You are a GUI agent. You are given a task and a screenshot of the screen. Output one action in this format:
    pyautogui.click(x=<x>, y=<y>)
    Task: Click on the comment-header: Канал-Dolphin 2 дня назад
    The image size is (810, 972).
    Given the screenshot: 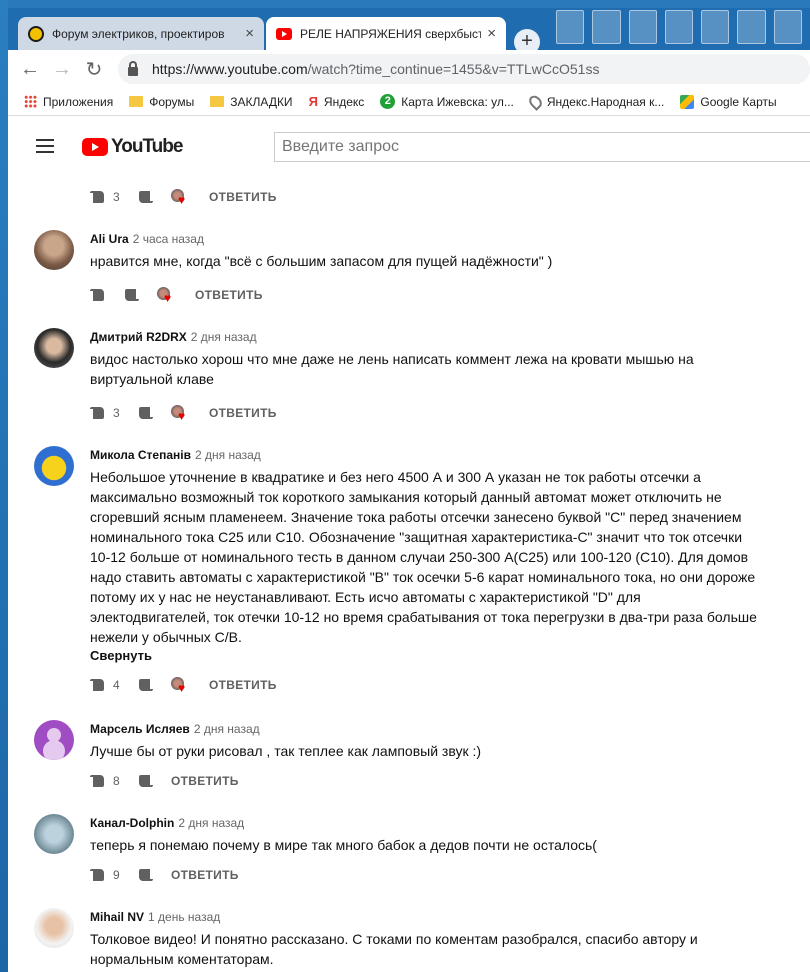 What is the action you would take?
    pyautogui.click(x=167, y=823)
    